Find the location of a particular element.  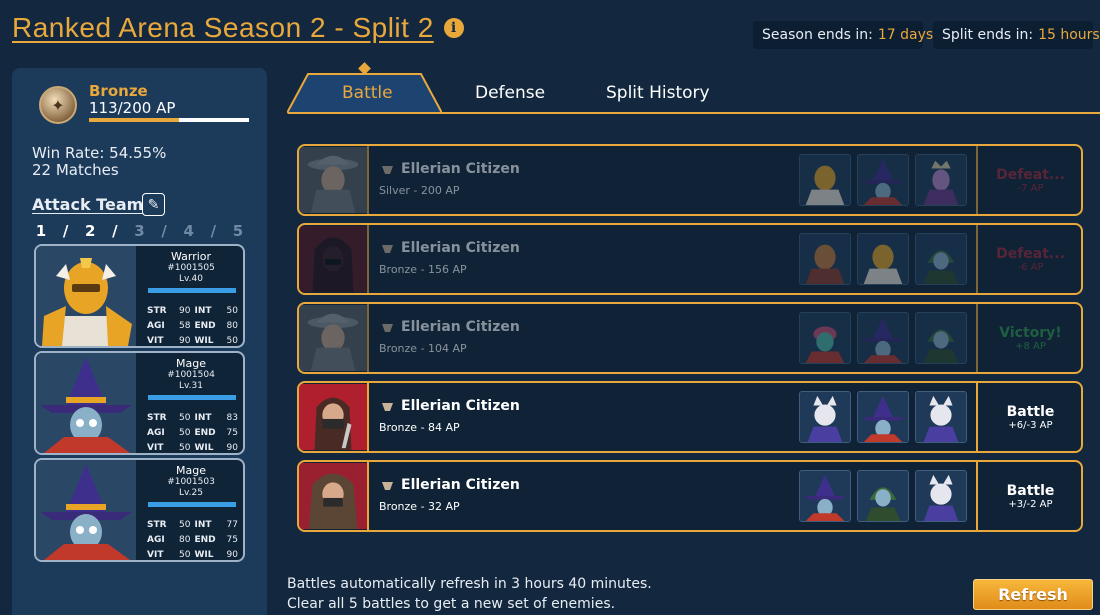

stat-key: AGI is located at coordinates (156, 539).